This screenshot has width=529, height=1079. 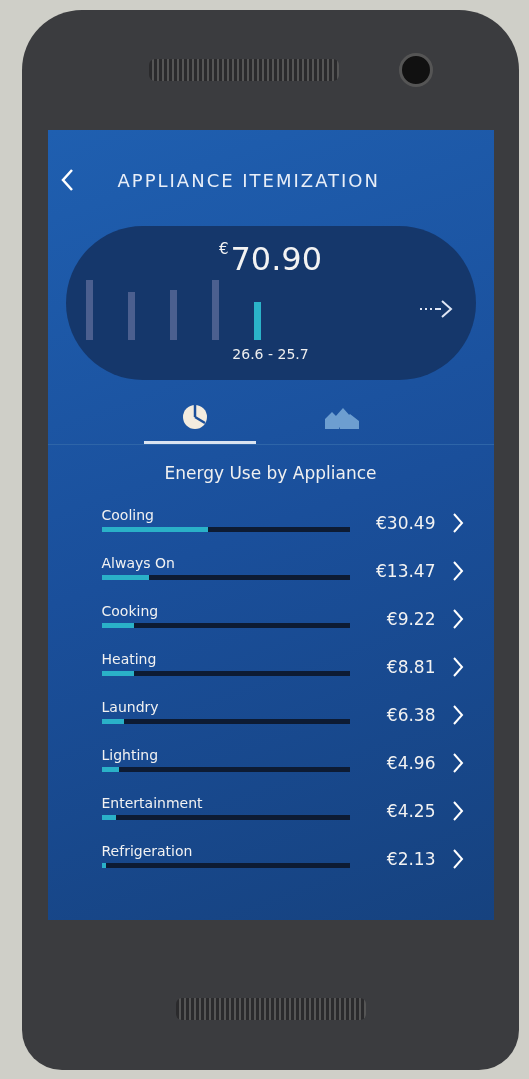 What do you see at coordinates (282, 519) in the screenshot?
I see `appliance-row: Cooling €30.49` at bounding box center [282, 519].